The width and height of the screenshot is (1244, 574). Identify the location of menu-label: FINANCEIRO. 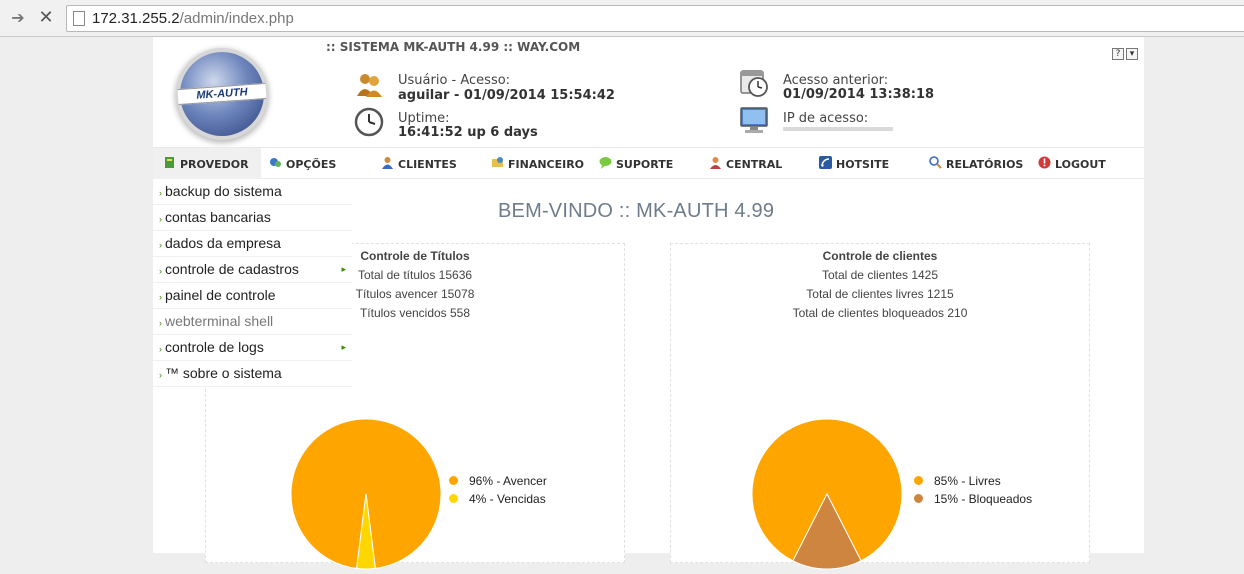
(546, 164).